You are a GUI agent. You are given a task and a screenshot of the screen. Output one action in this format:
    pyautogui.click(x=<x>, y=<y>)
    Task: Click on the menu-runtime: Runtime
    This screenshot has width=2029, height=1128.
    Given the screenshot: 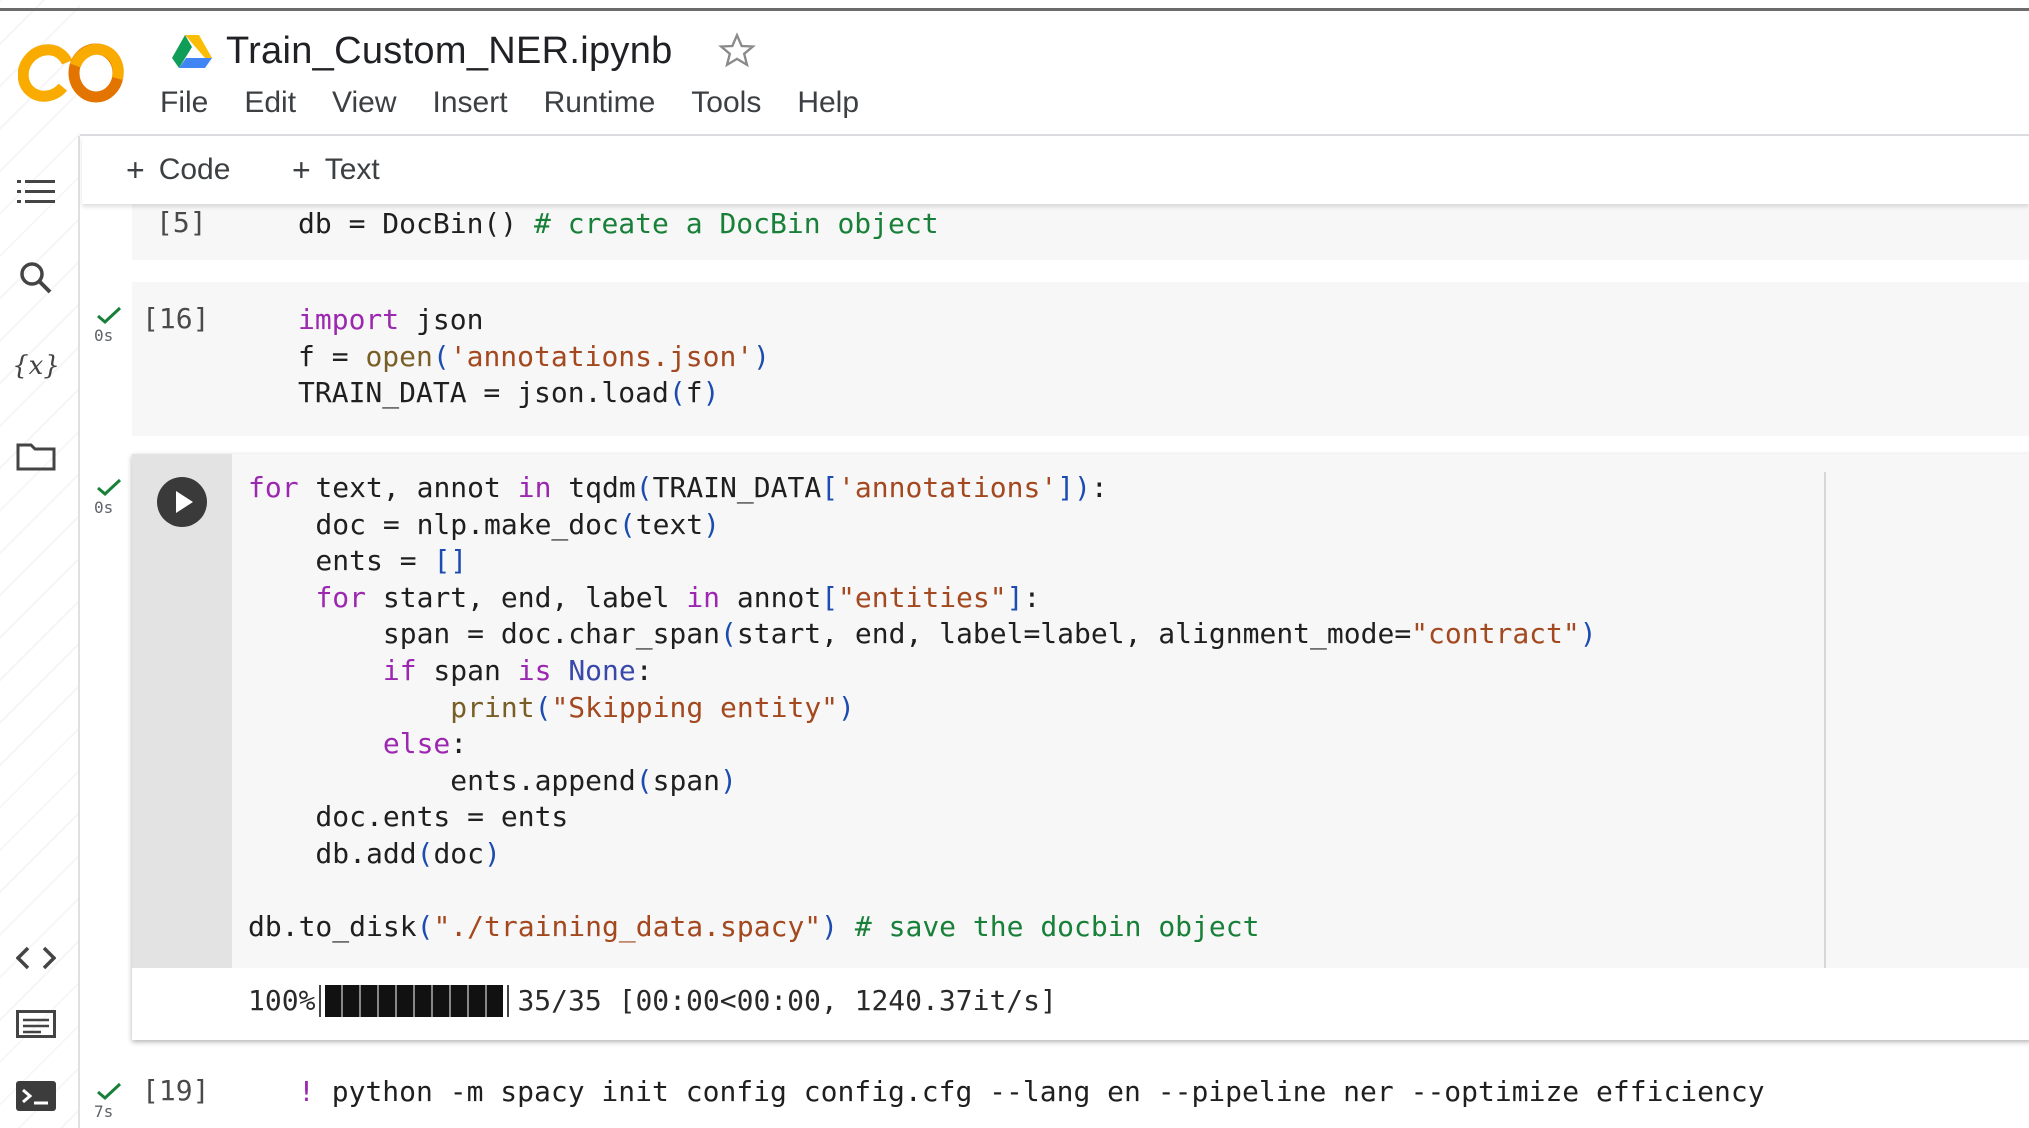 What is the action you would take?
    pyautogui.click(x=609, y=103)
    